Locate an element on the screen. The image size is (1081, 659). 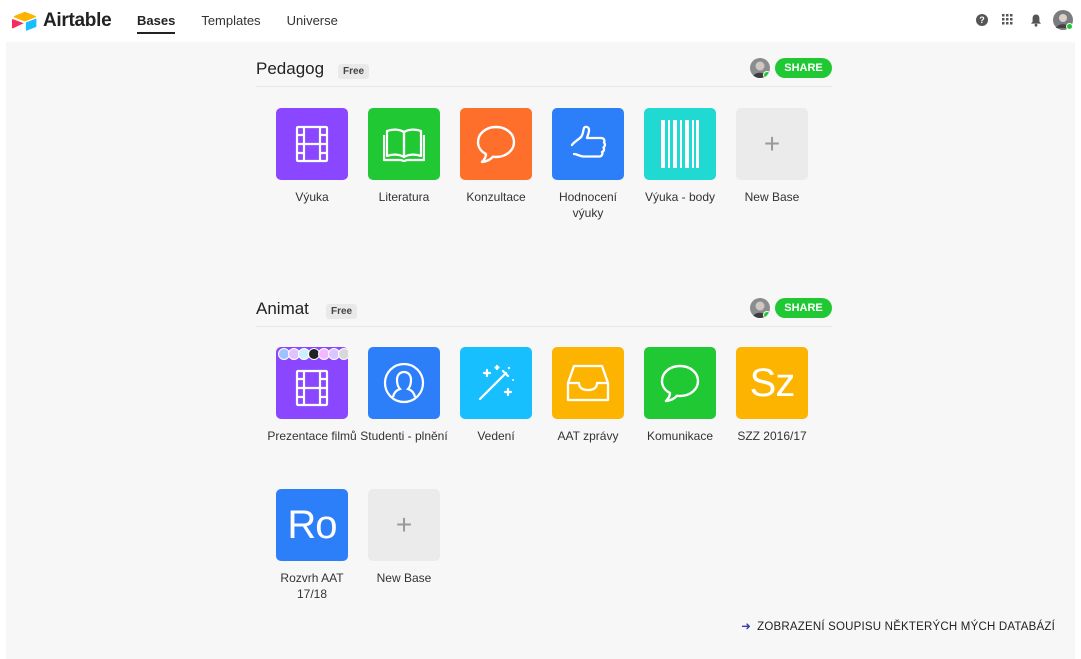
base-tile-komunikace: Komunikace is located at coordinates (680, 395).